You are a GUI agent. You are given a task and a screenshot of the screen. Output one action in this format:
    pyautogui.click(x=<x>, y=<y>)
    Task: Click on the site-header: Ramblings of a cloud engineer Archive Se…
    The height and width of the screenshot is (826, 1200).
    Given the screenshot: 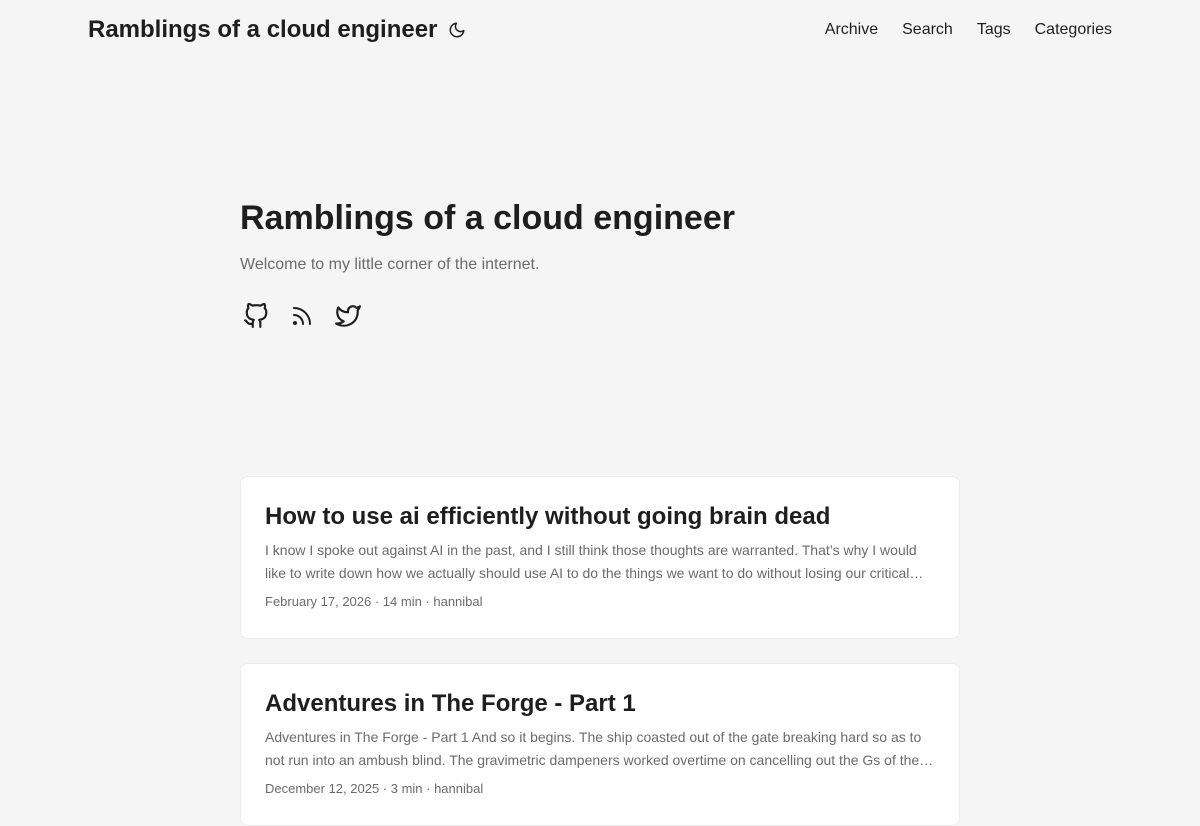 What is the action you would take?
    pyautogui.click(x=600, y=30)
    